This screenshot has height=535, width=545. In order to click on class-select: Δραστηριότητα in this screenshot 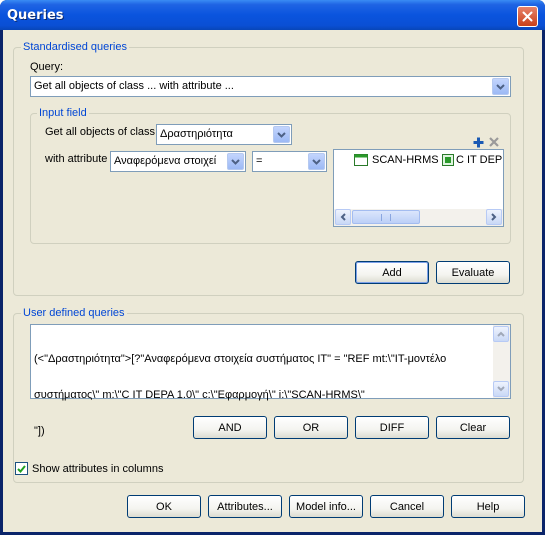, I will do `click(224, 134)`.